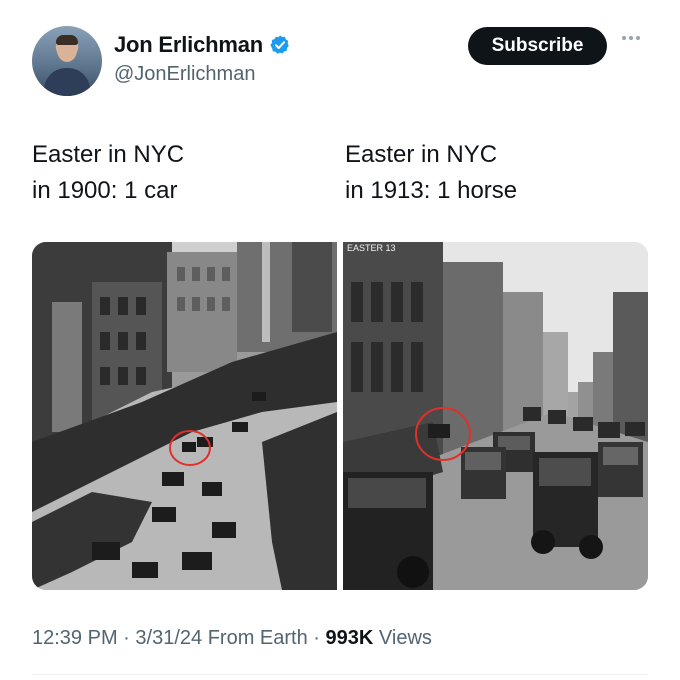  I want to click on subscribe-button: Subscribe, so click(537, 46).